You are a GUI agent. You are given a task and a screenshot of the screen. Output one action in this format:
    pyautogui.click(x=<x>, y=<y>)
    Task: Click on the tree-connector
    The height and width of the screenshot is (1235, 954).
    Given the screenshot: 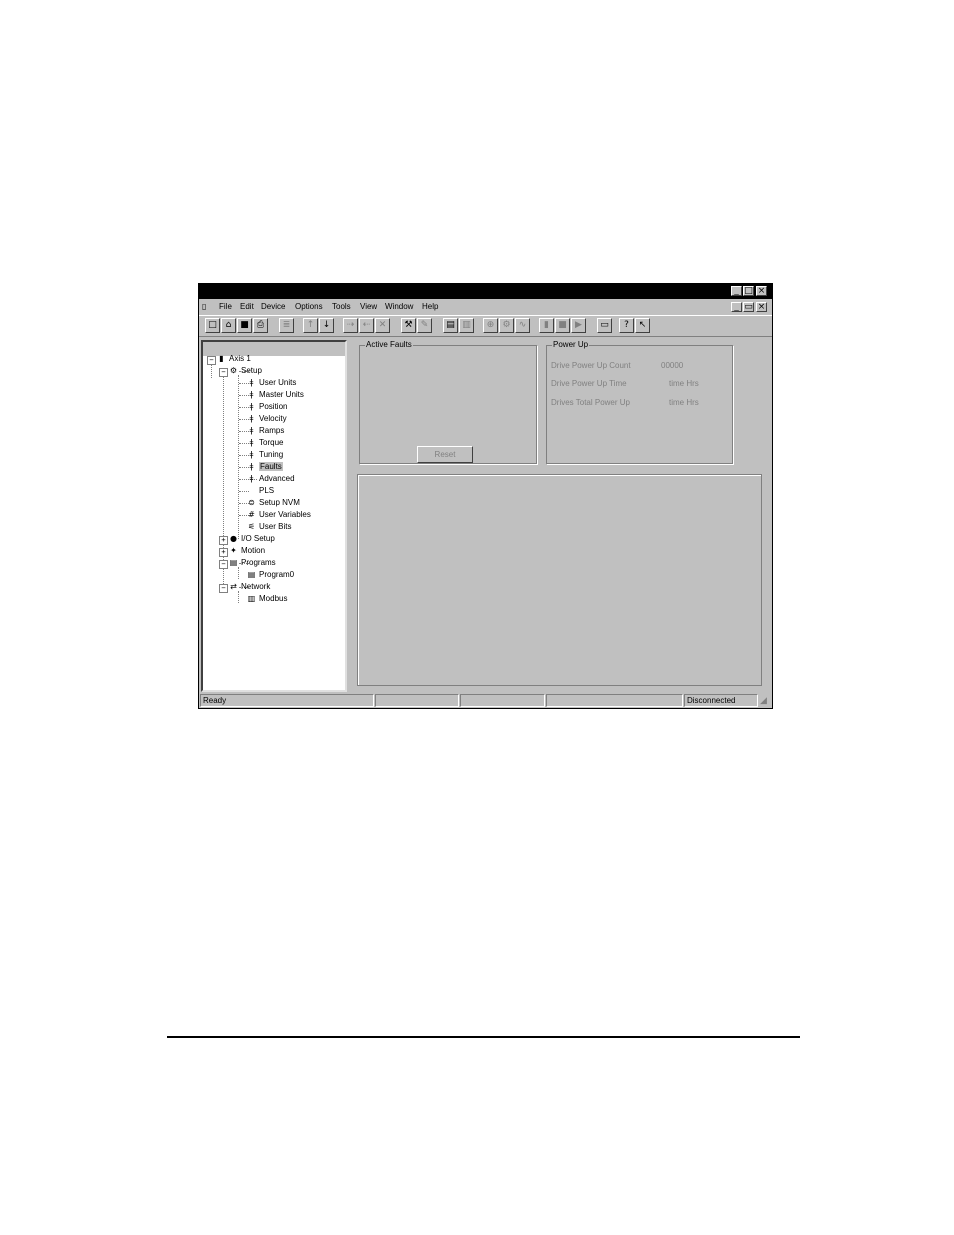 What is the action you would take?
    pyautogui.click(x=223, y=480)
    